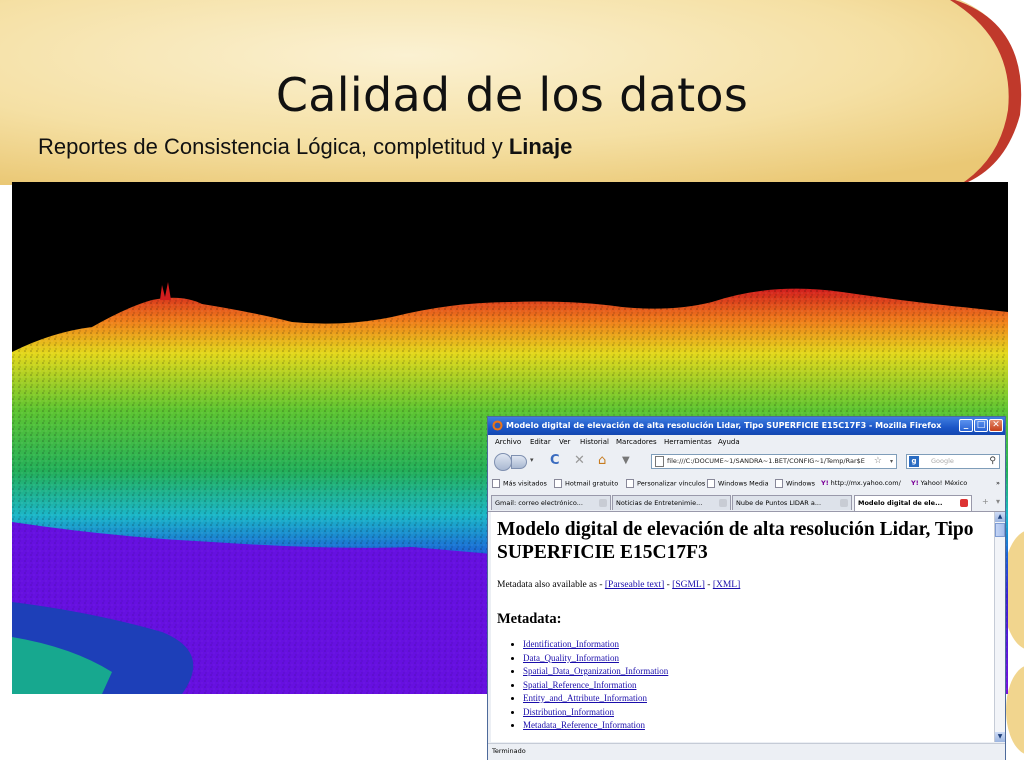 The image size is (1024, 768). What do you see at coordinates (540, 146) in the screenshot?
I see `subtitle-bold: Linaje` at bounding box center [540, 146].